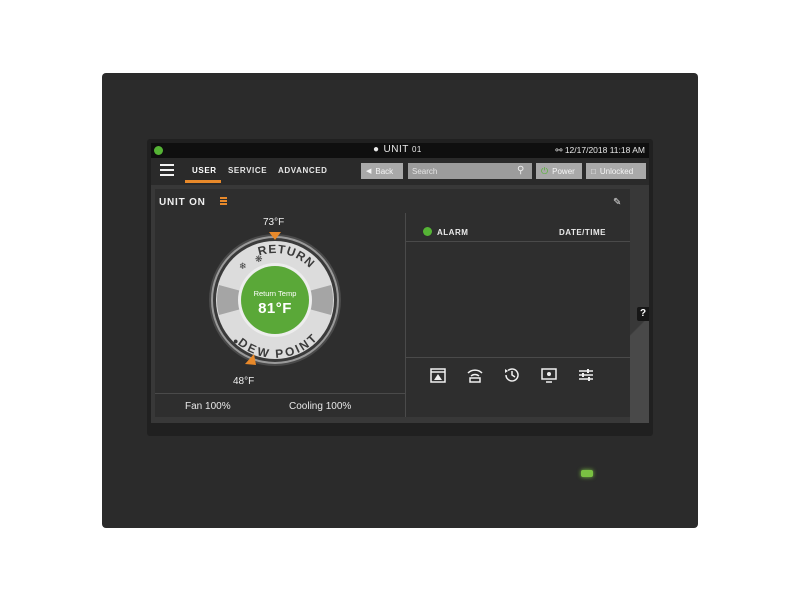 The height and width of the screenshot is (600, 800). What do you see at coordinates (512, 375) in the screenshot?
I see `history-icon` at bounding box center [512, 375].